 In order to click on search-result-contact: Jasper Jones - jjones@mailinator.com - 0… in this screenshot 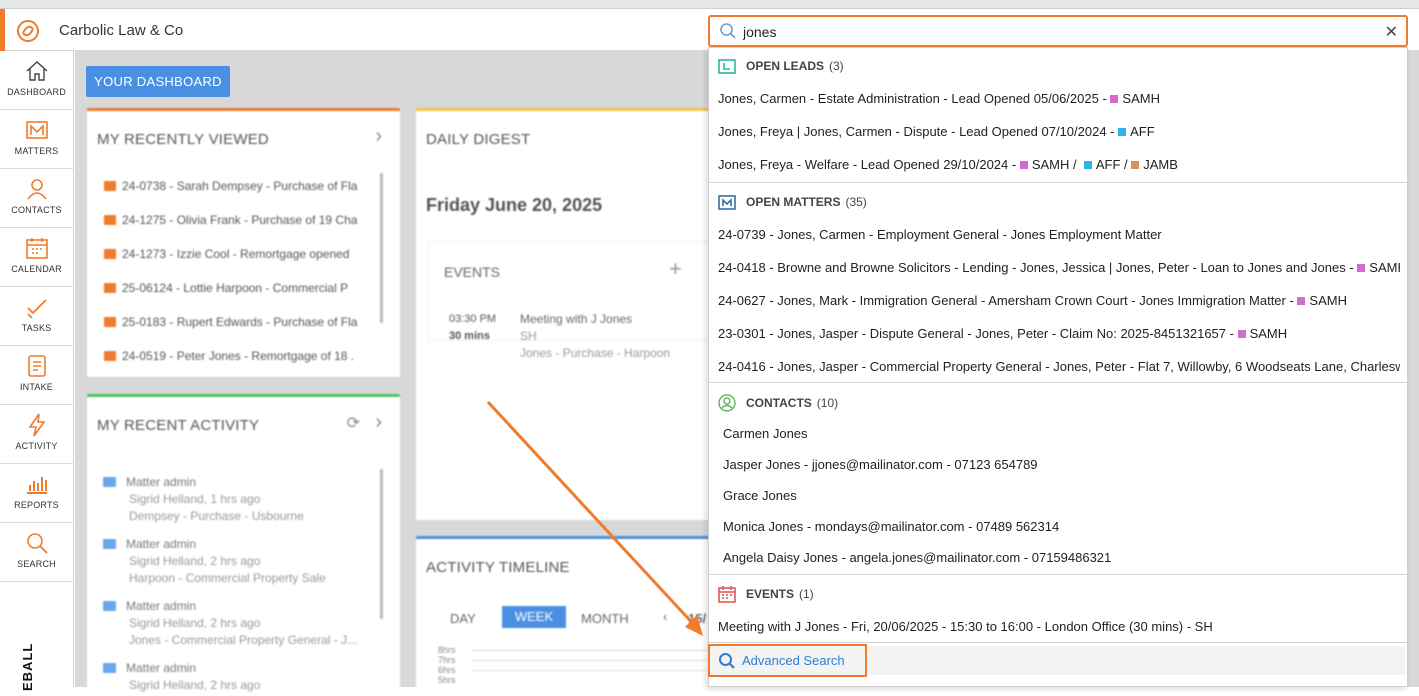, I will do `click(1064, 465)`.